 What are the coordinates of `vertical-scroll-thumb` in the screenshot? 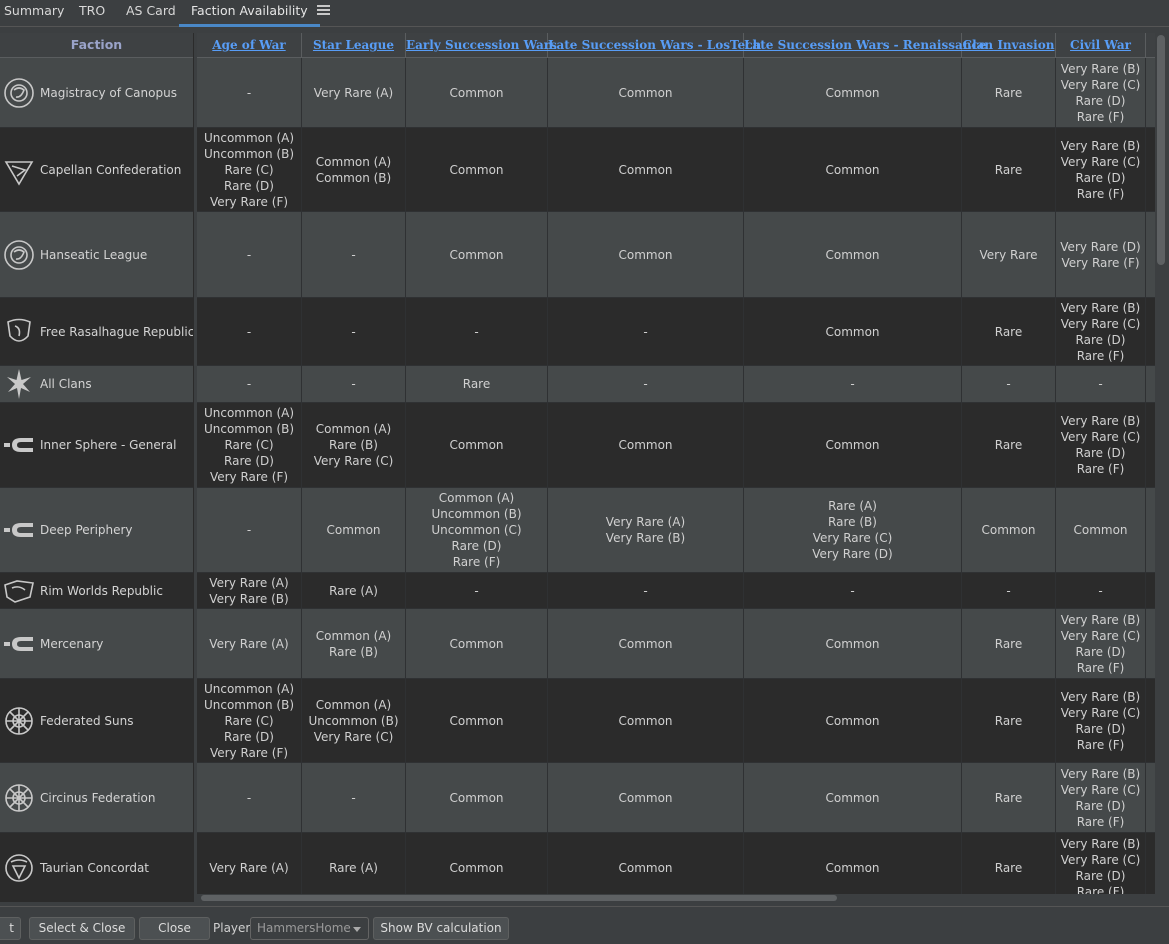 It's located at (1161, 150).